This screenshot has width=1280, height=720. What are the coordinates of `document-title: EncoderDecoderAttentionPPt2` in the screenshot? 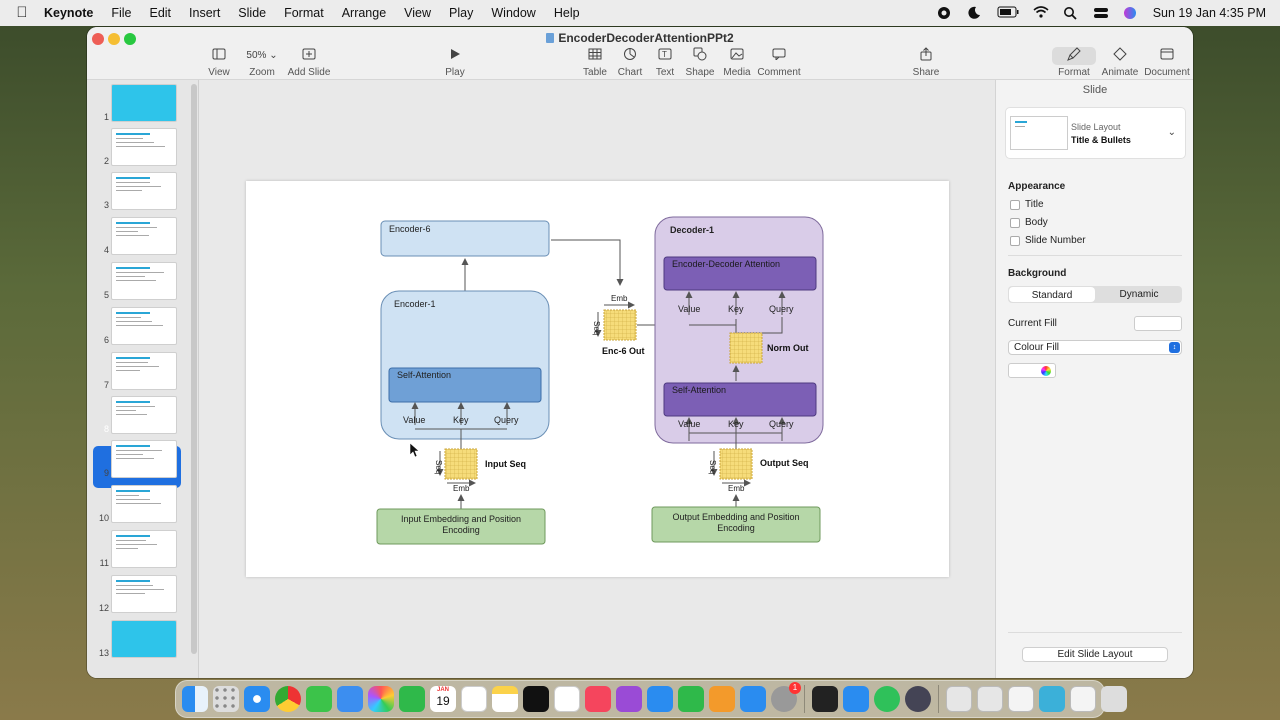 It's located at (640, 38).